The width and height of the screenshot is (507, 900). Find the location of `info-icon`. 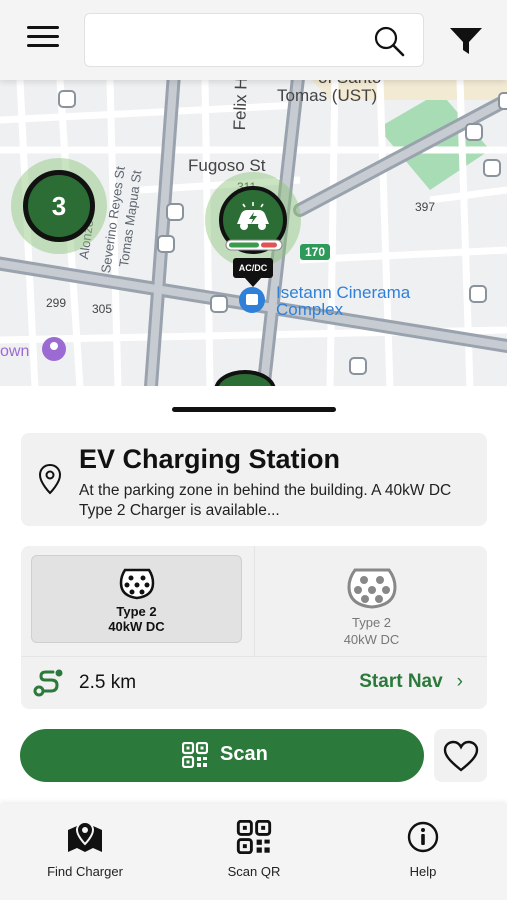

info-icon is located at coordinates (423, 837).